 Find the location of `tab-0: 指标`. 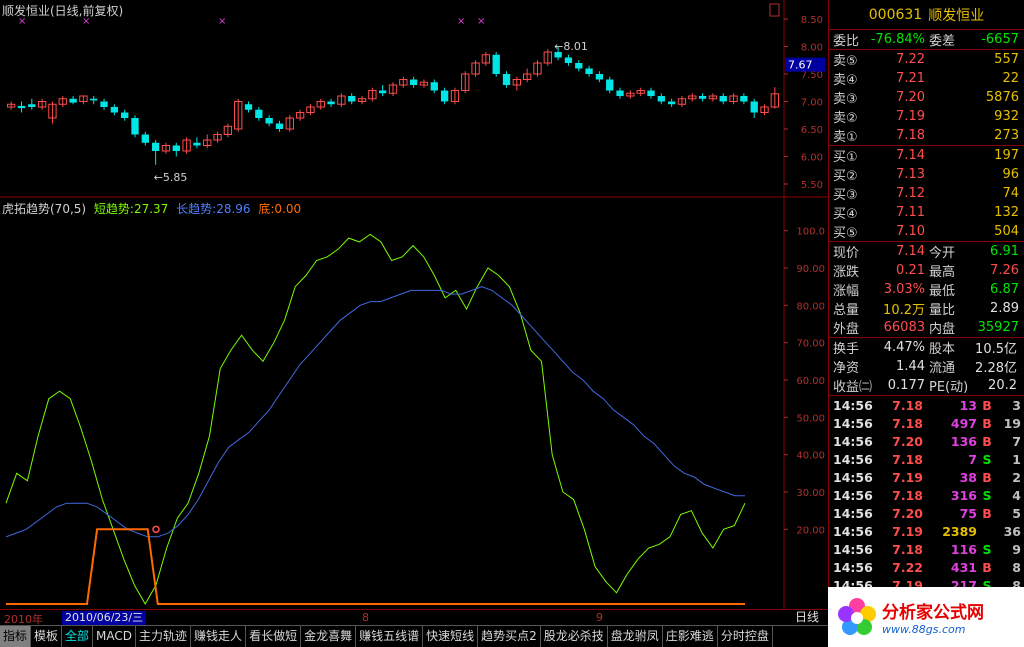

tab-0: 指标 is located at coordinates (16, 636).